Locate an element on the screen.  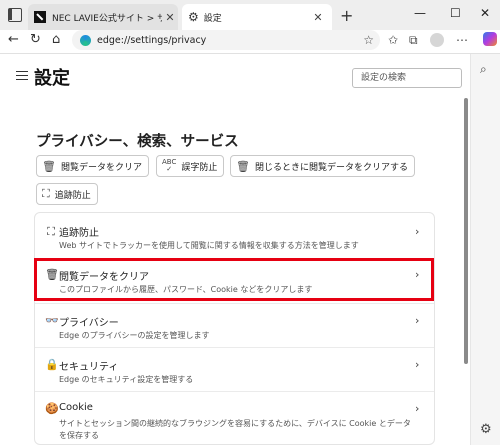
more-menu-icon: ⋯ is located at coordinates (462, 40).